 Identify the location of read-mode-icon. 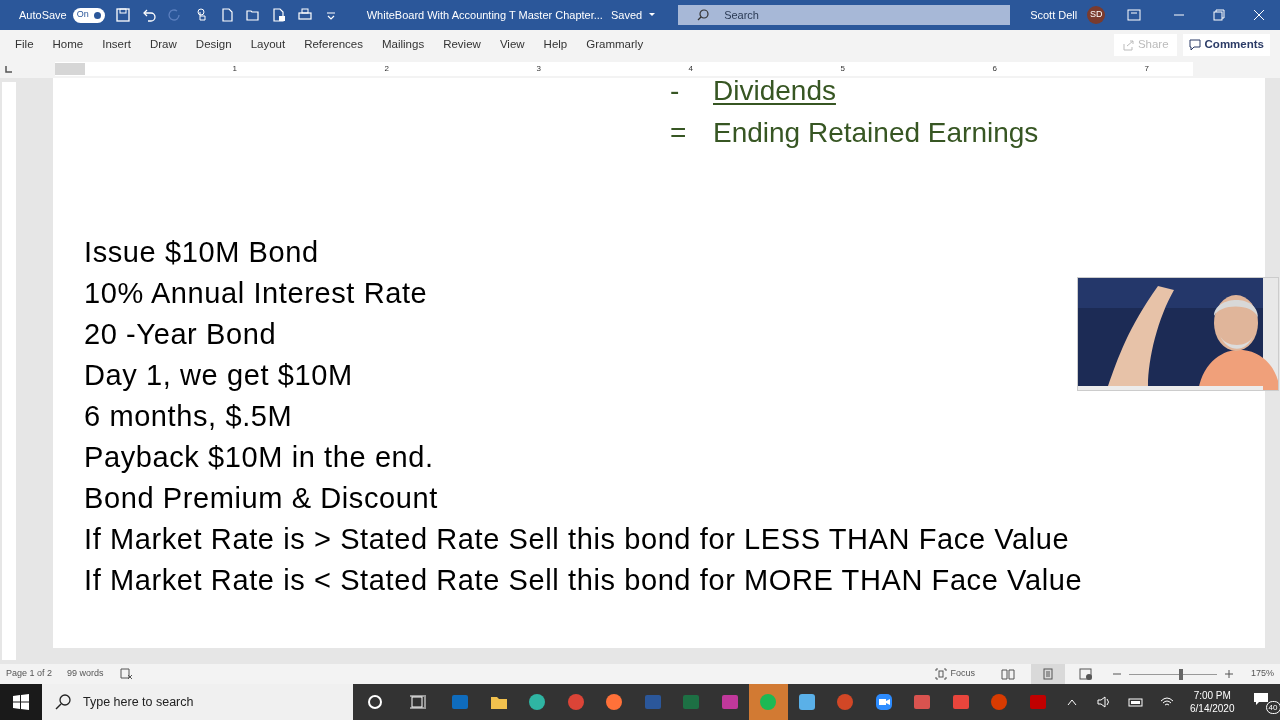
(1007, 674).